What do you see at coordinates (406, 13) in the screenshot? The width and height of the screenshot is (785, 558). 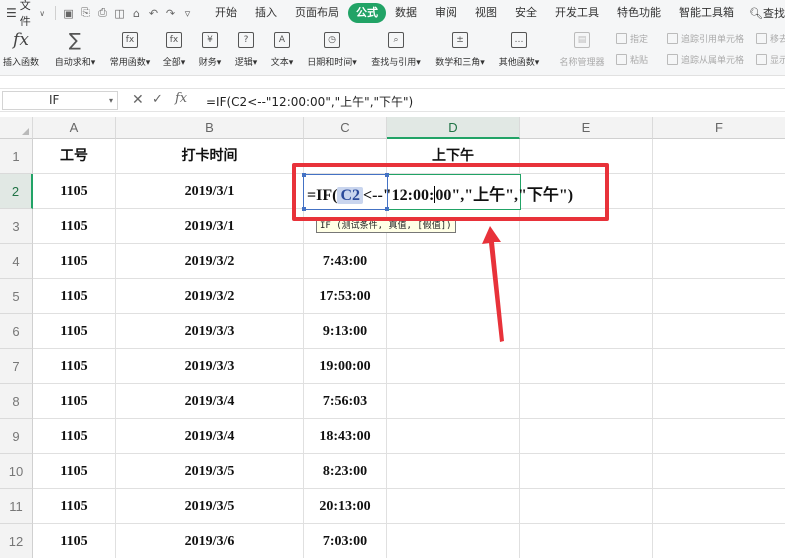 I see `tab-4: 数据` at bounding box center [406, 13].